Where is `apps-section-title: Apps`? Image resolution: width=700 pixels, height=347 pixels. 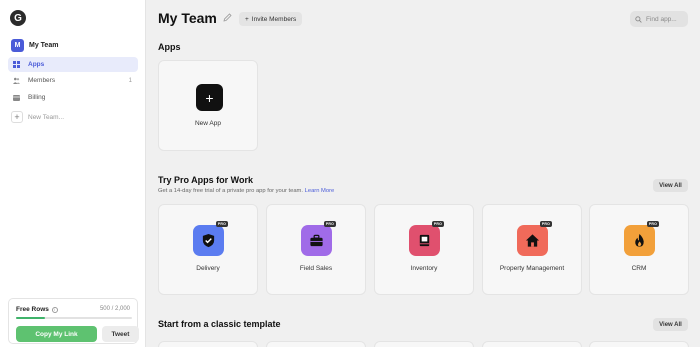 apps-section-title: Apps is located at coordinates (169, 47).